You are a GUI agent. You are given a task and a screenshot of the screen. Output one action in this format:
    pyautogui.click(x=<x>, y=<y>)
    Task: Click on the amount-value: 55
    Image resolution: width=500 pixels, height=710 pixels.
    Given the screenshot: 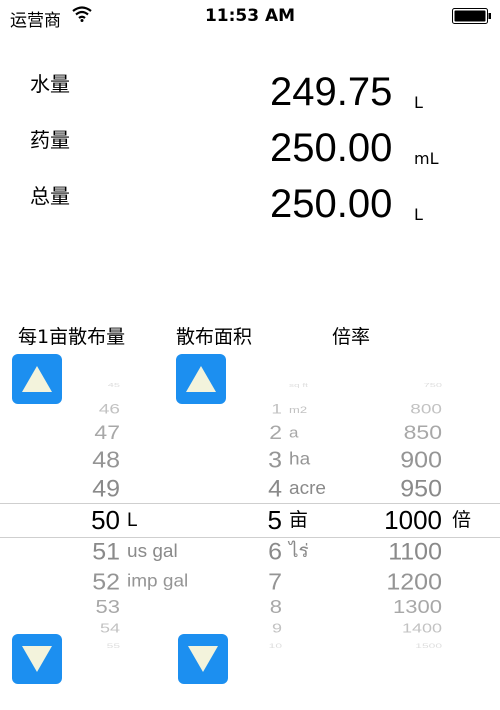 What is the action you would take?
    pyautogui.click(x=113, y=646)
    